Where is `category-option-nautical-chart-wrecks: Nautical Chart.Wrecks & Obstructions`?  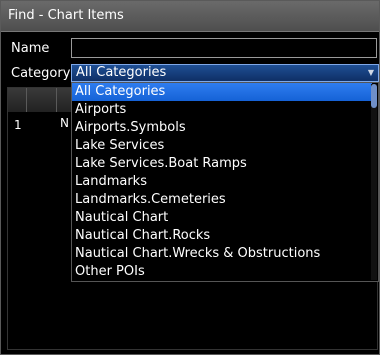
category-option-nautical-chart-wrecks: Nautical Chart.Wrecks & Obstructions is located at coordinates (222, 254).